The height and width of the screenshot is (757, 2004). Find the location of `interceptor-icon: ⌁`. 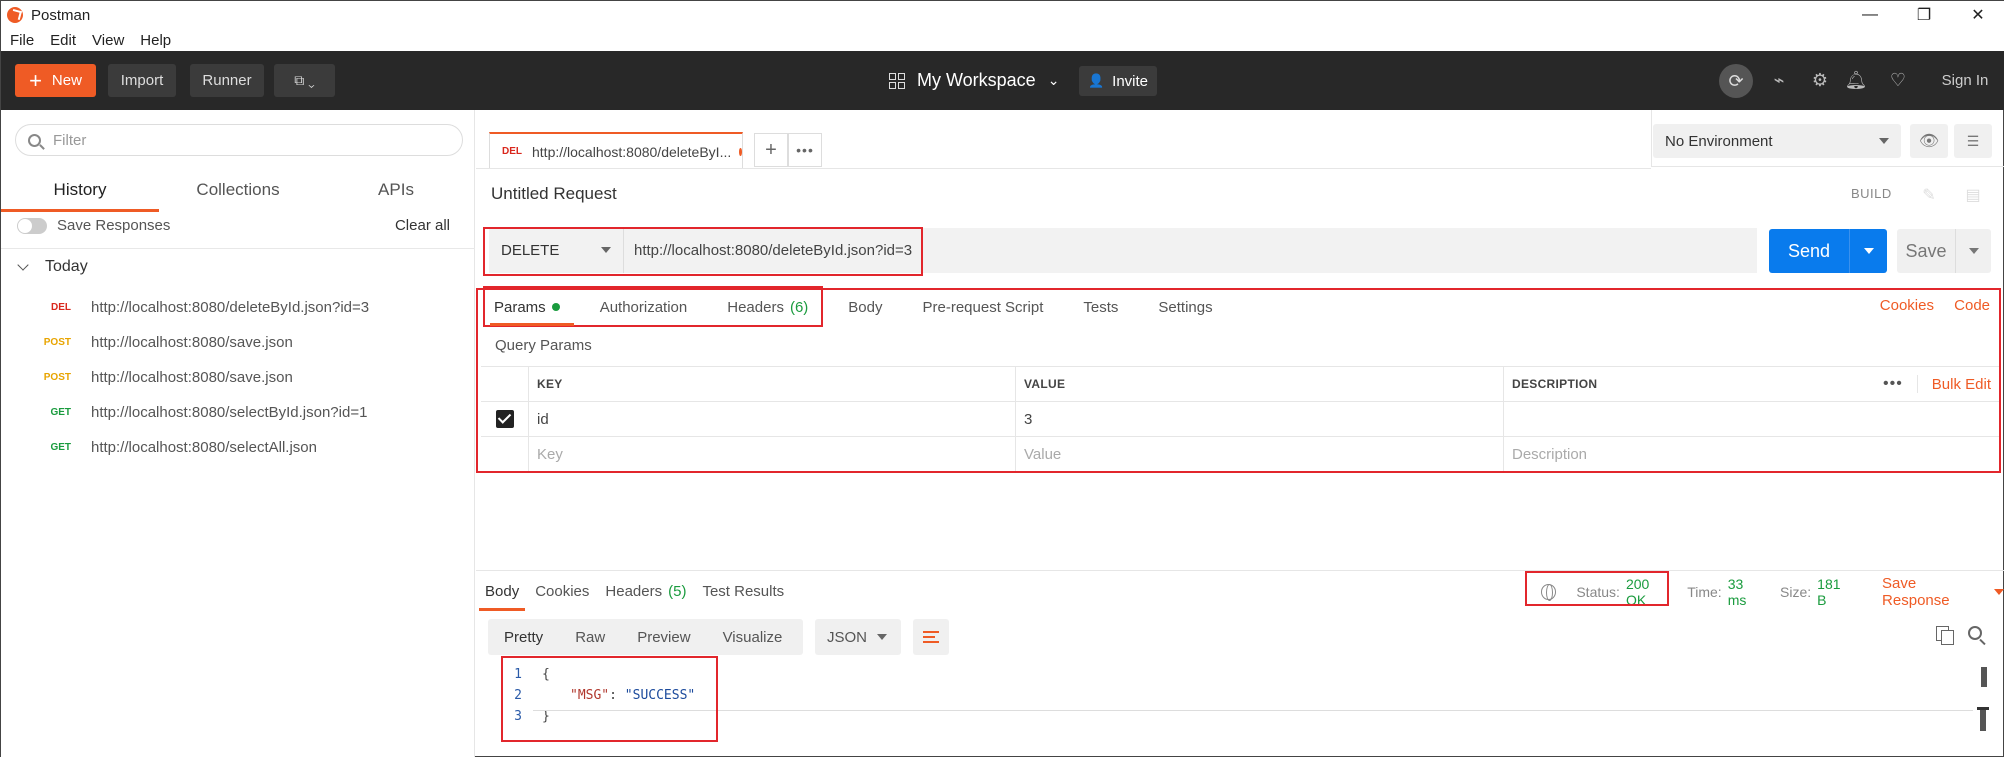

interceptor-icon: ⌁ is located at coordinates (1779, 80).